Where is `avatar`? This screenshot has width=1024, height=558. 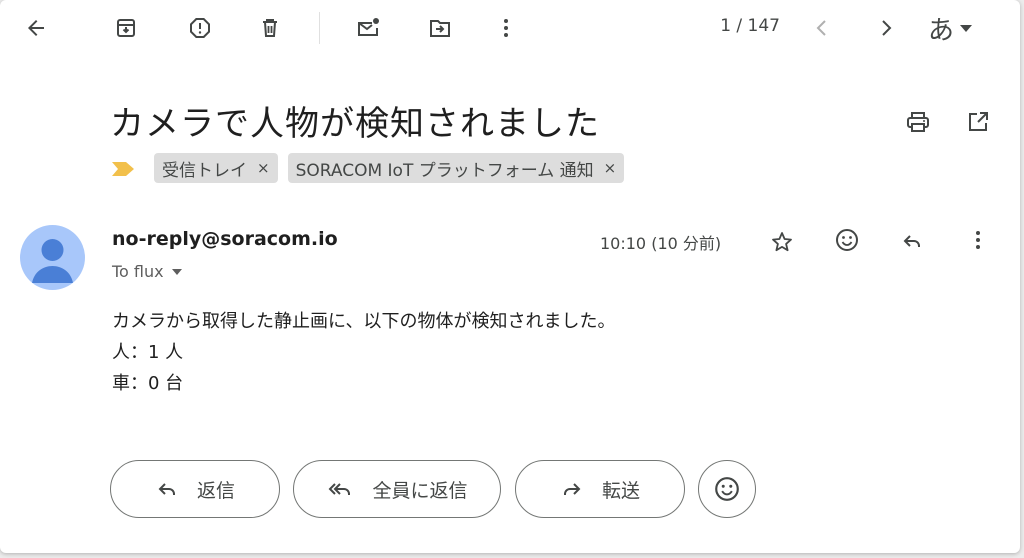
avatar is located at coordinates (52, 257).